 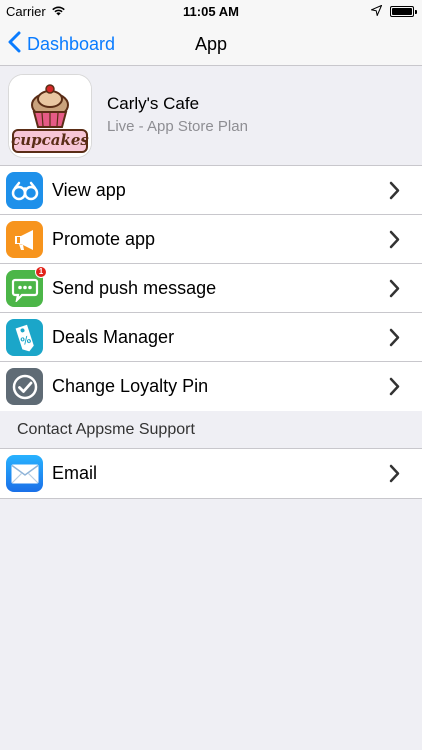 I want to click on envelope-icon, so click(x=24, y=473).